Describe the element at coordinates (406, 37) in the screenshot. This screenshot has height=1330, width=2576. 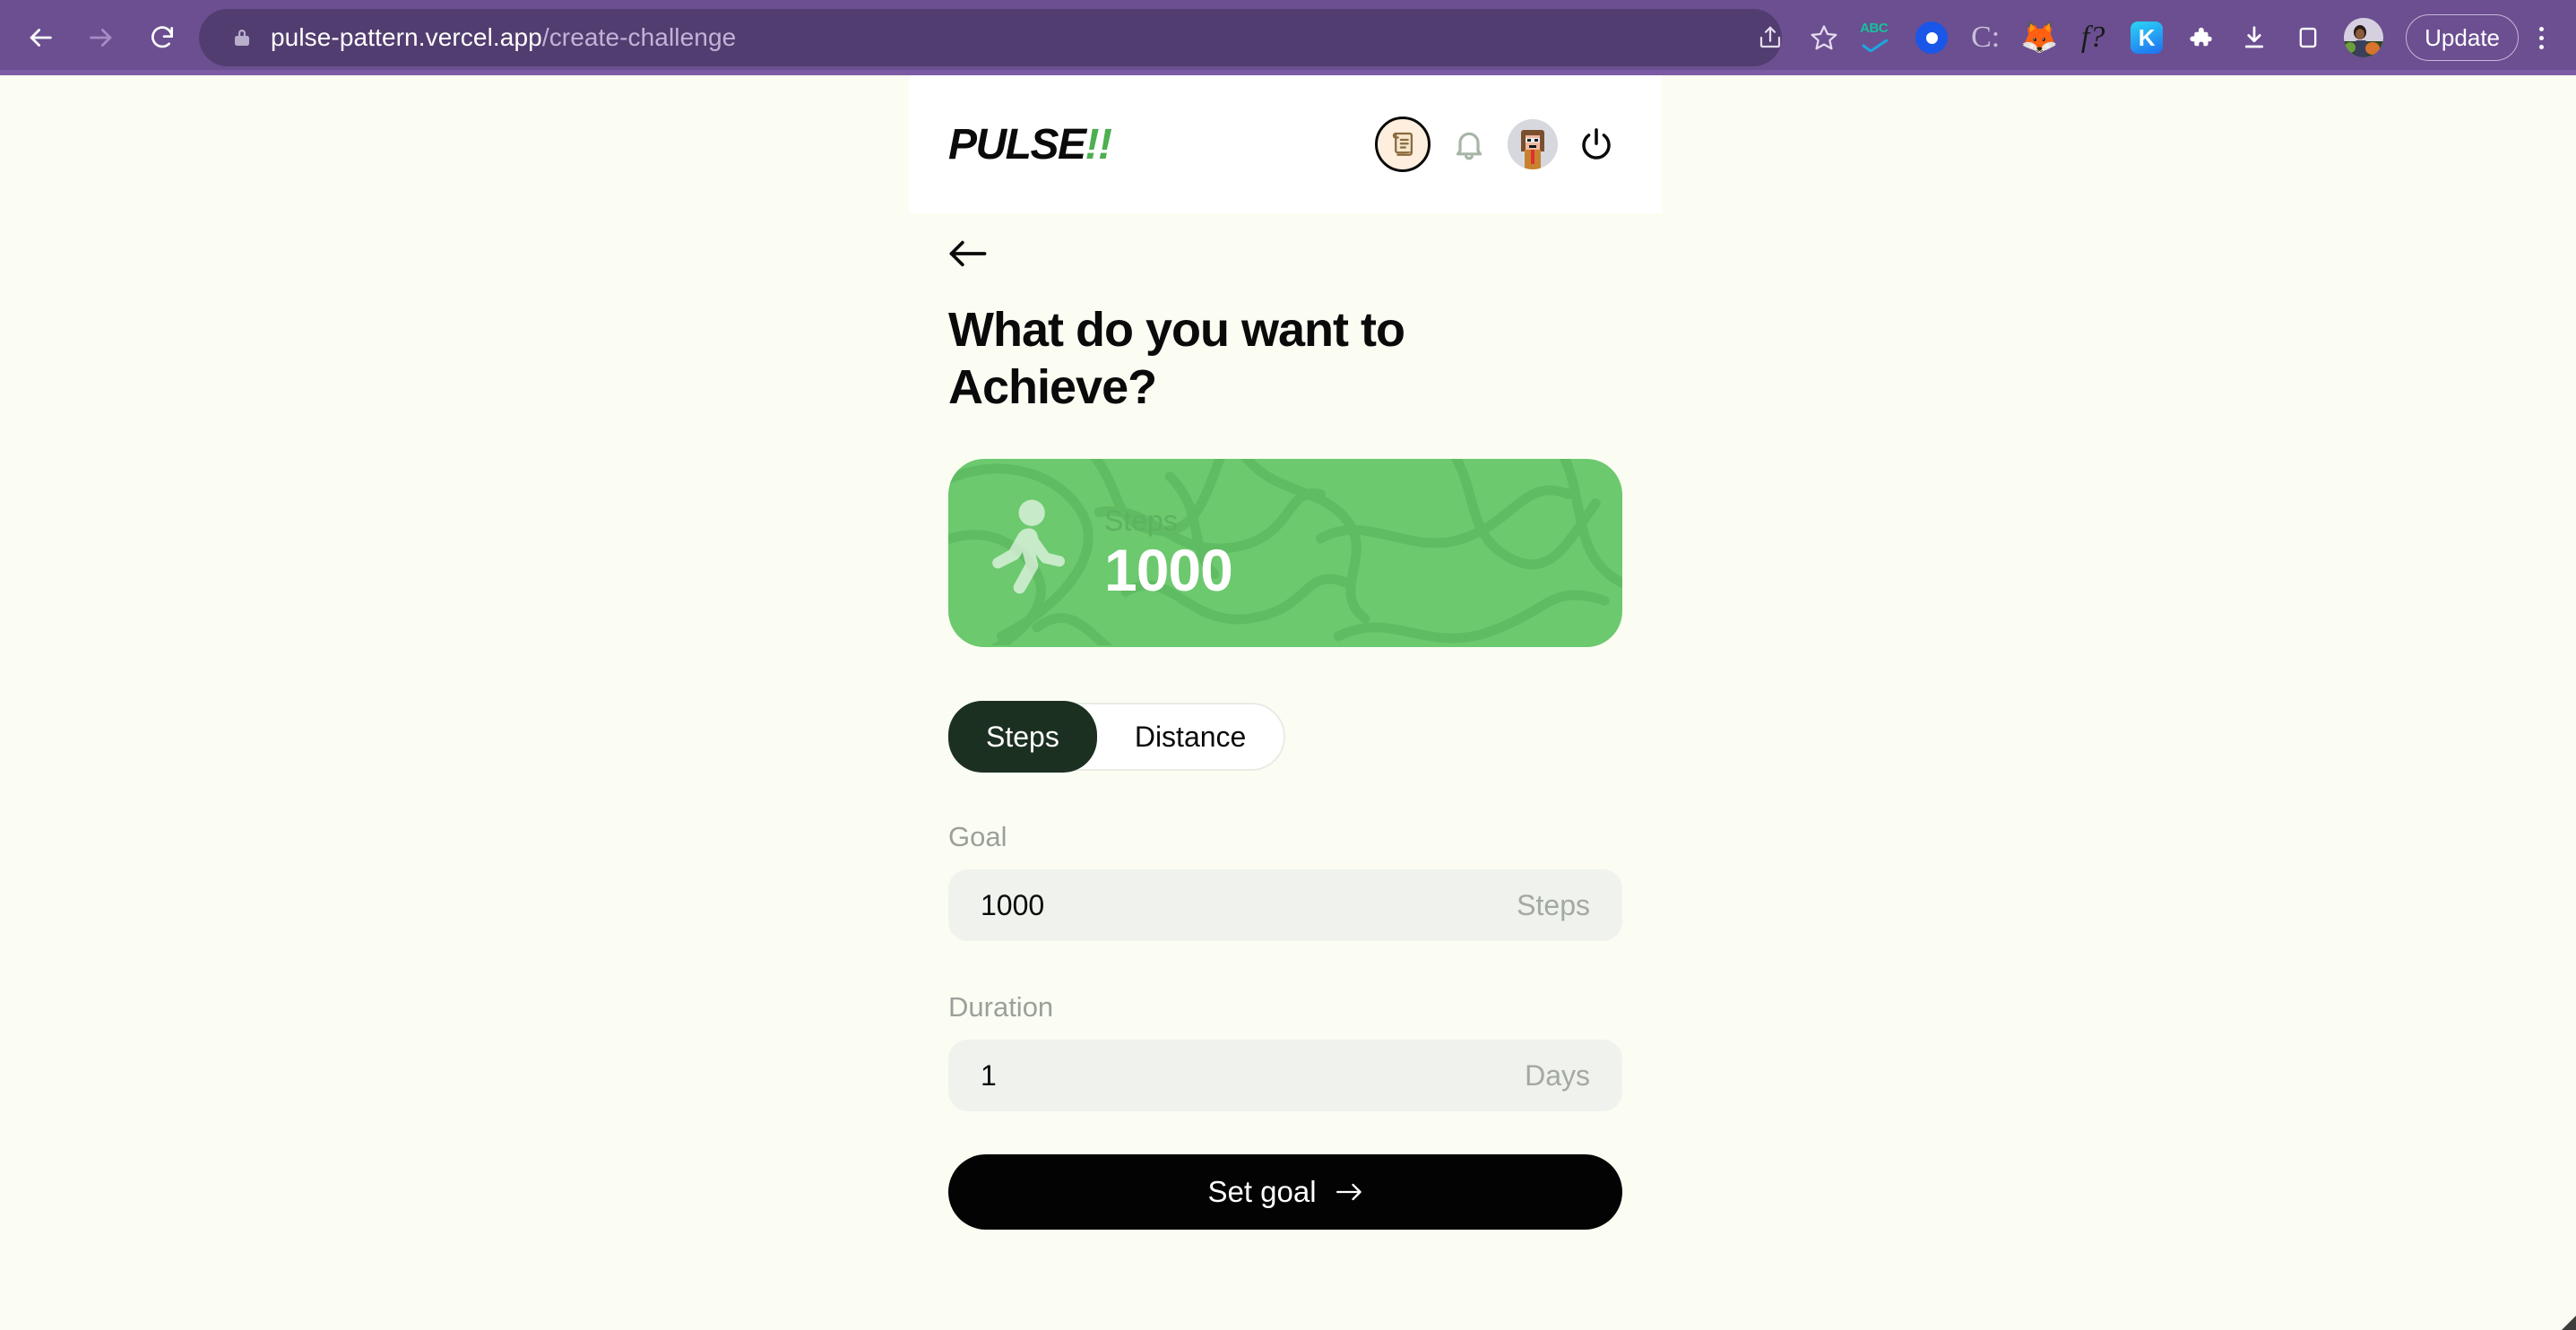
I see `url-domain: pulse-pattern.vercel.app` at that location.